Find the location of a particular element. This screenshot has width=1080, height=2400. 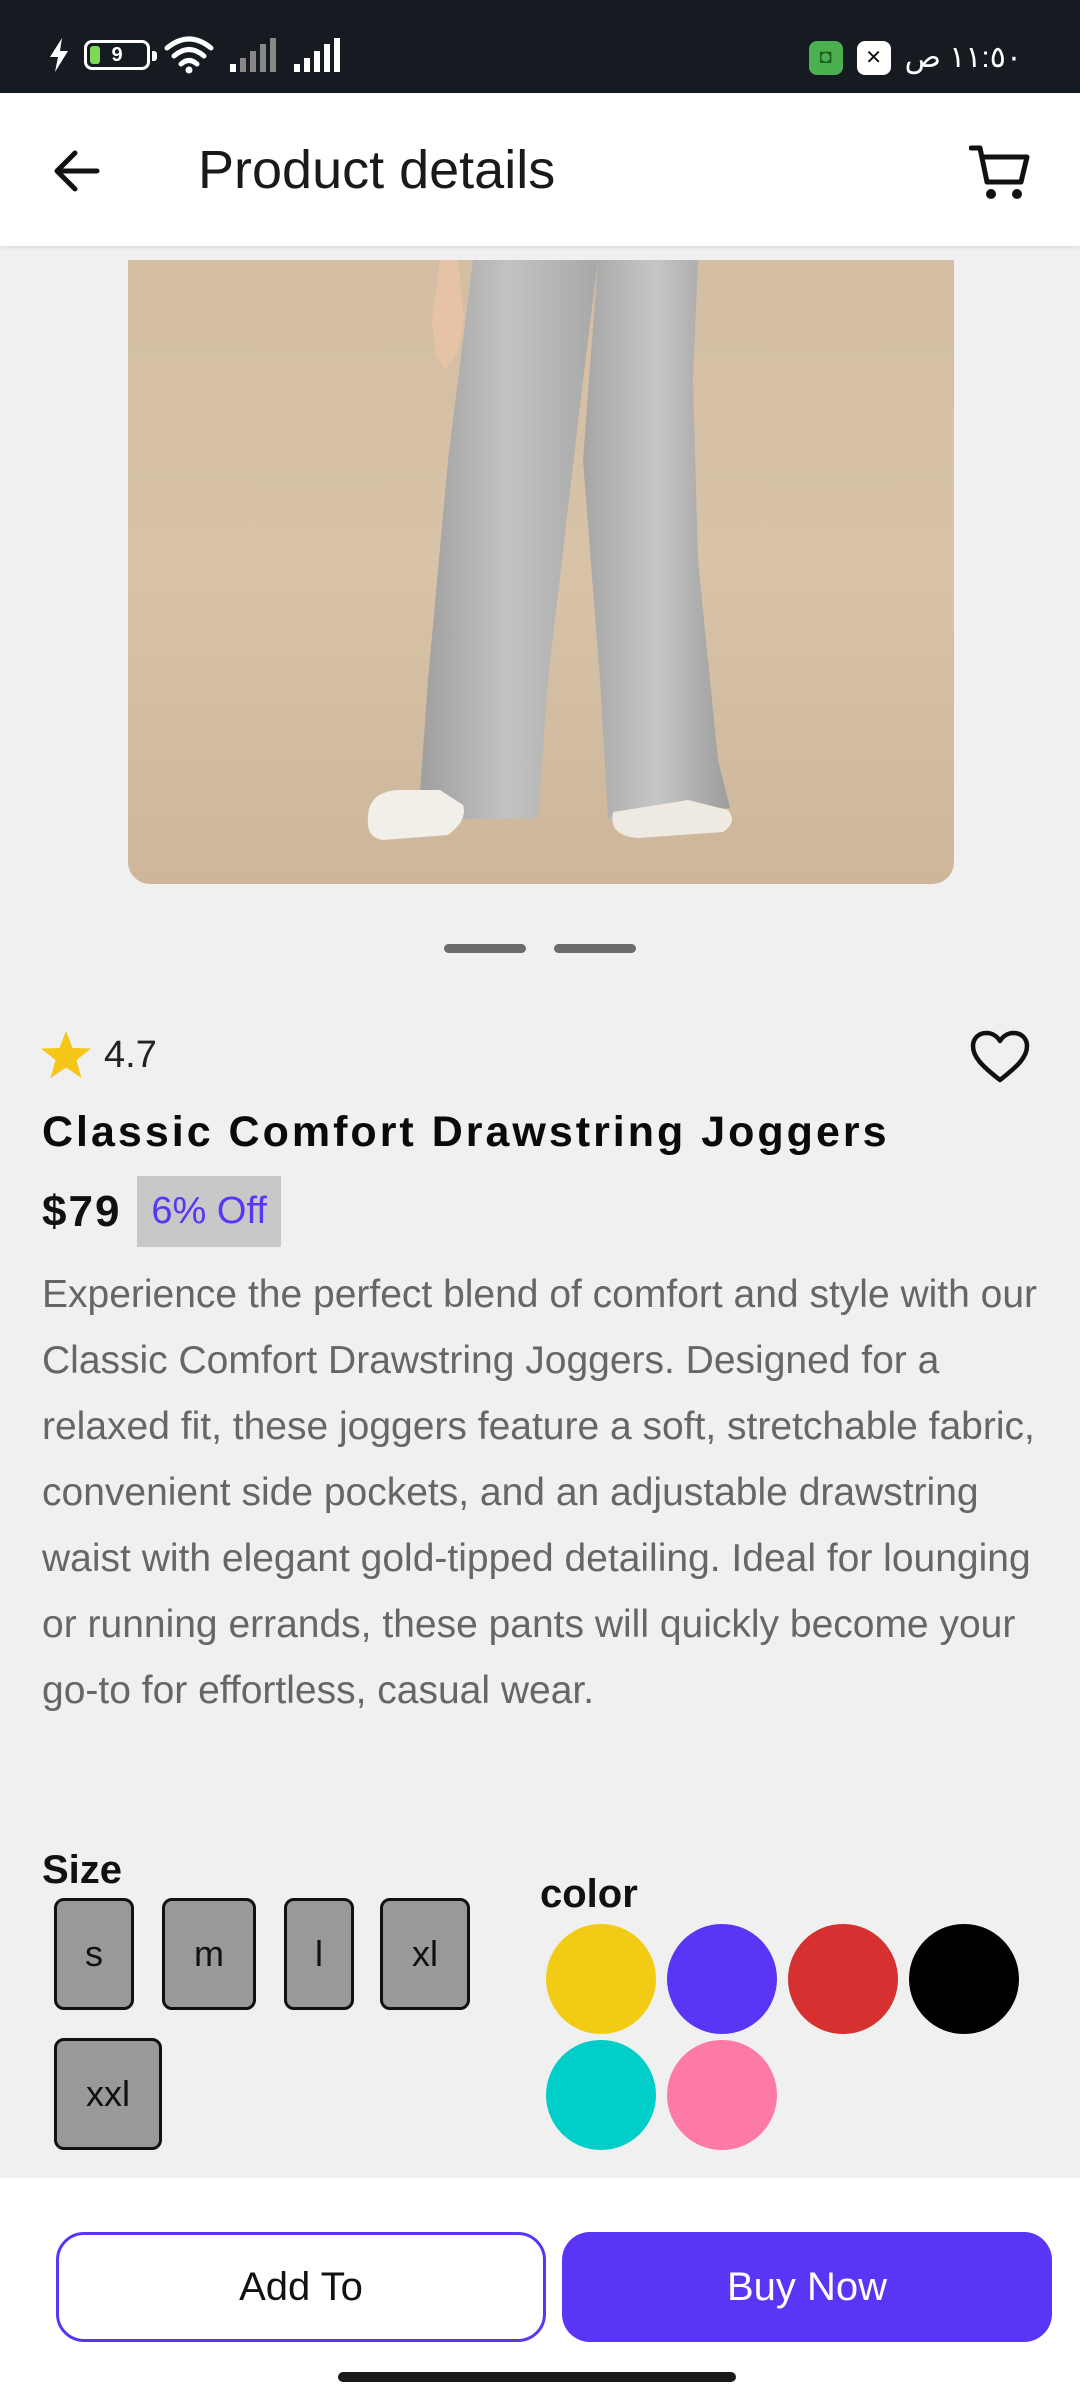

size-option-m: m is located at coordinates (209, 1954).